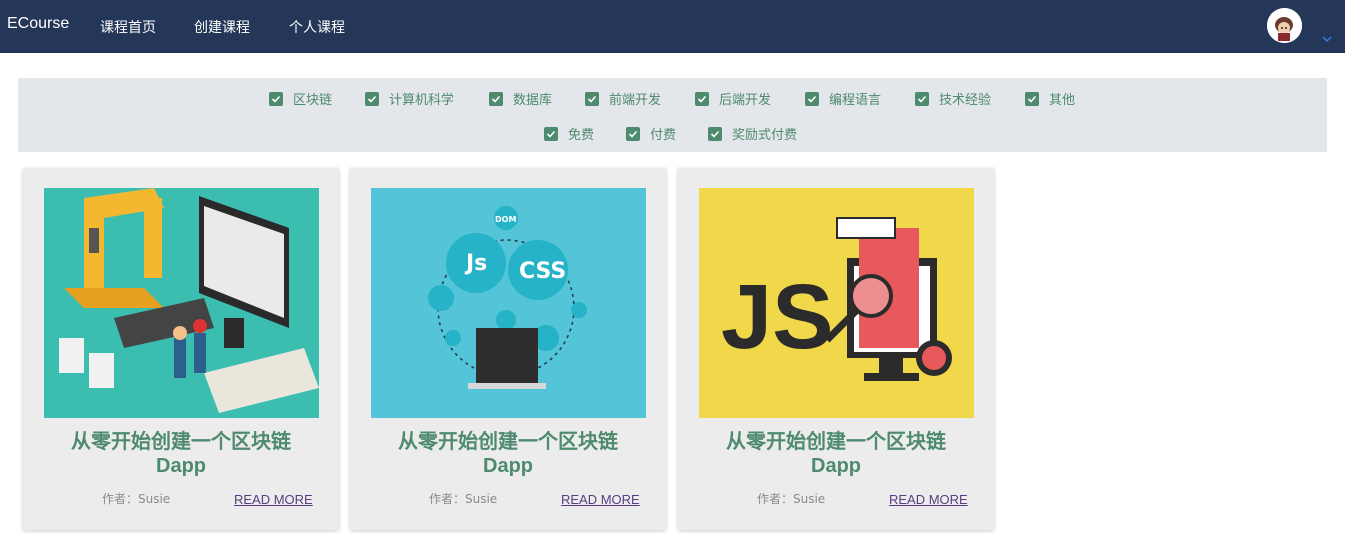 This screenshot has width=1345, height=540. I want to click on filter-label: 计算机科学, so click(422, 100).